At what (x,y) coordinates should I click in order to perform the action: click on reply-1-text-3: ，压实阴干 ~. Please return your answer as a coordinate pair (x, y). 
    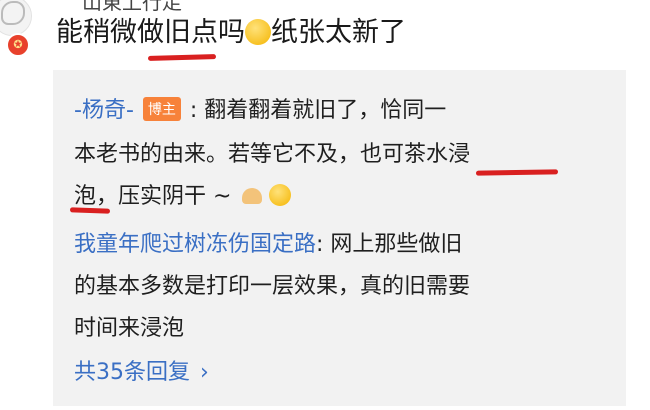
    Looking at the image, I should click on (164, 196).